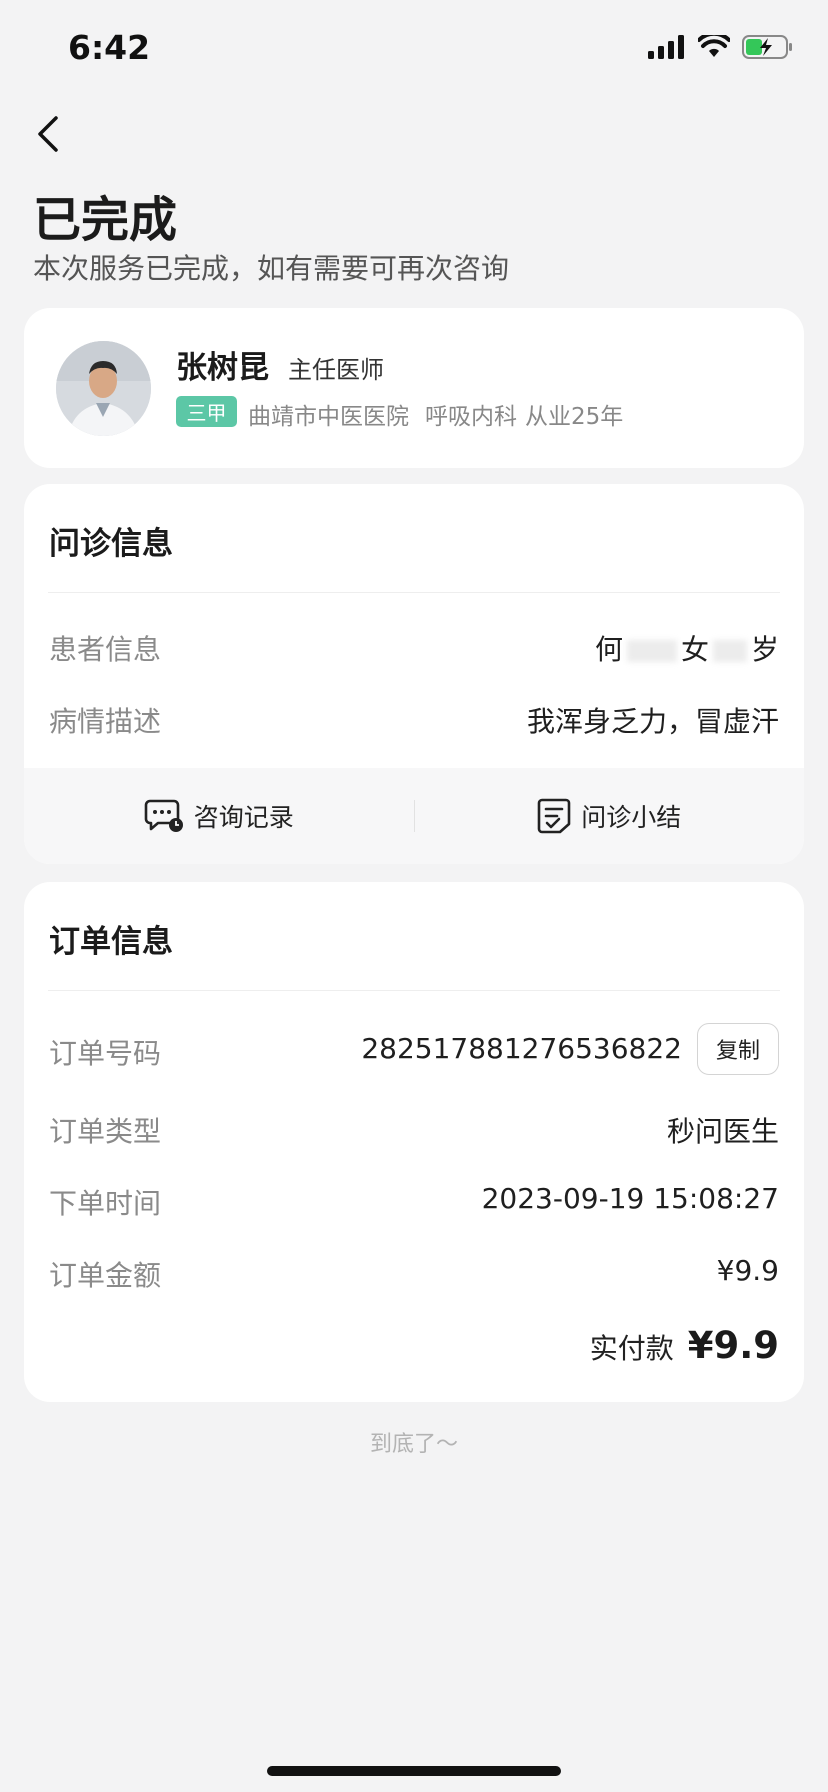 This screenshot has height=1792, width=828. I want to click on condition-value: 我浑身乏力，冒虚汗, so click(652, 721).